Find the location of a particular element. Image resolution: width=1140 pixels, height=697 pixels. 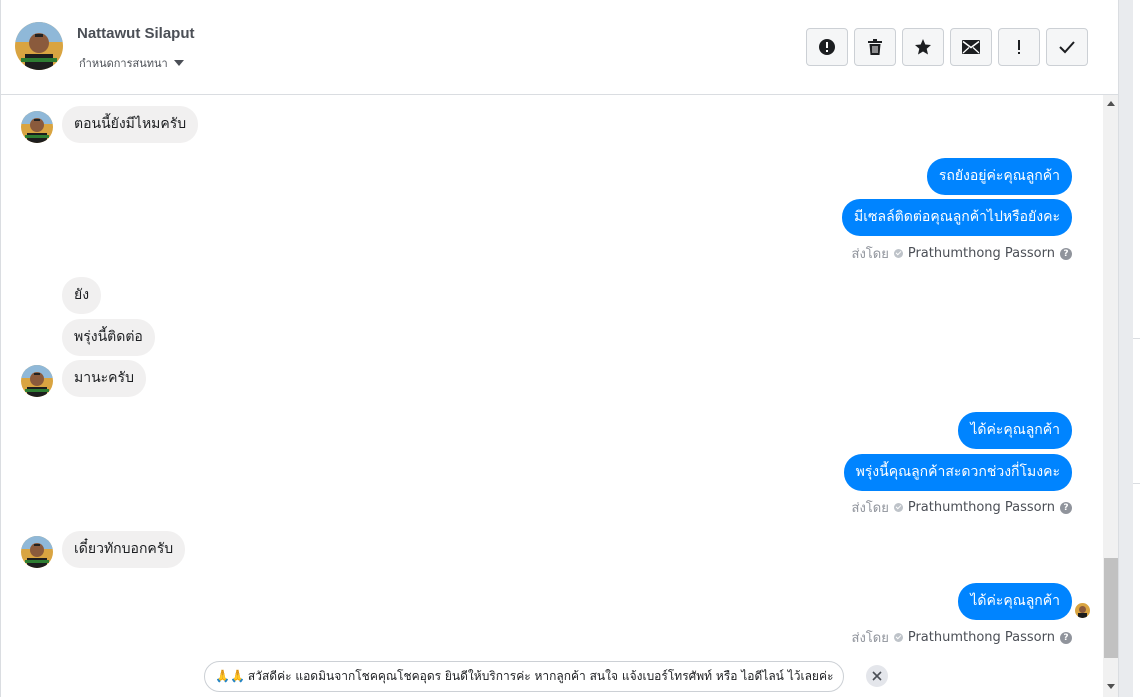

star-button is located at coordinates (923, 47).